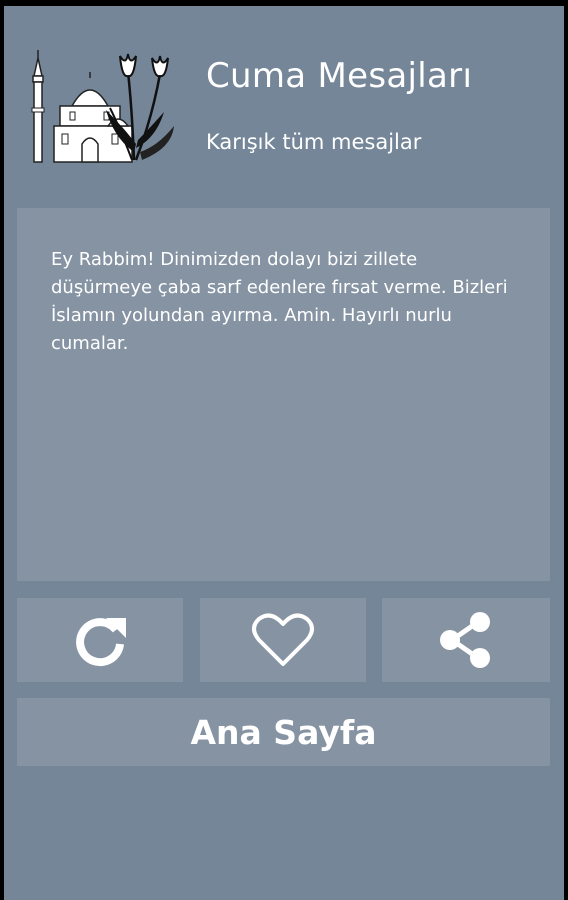  I want to click on refresh-icon, so click(101, 642).